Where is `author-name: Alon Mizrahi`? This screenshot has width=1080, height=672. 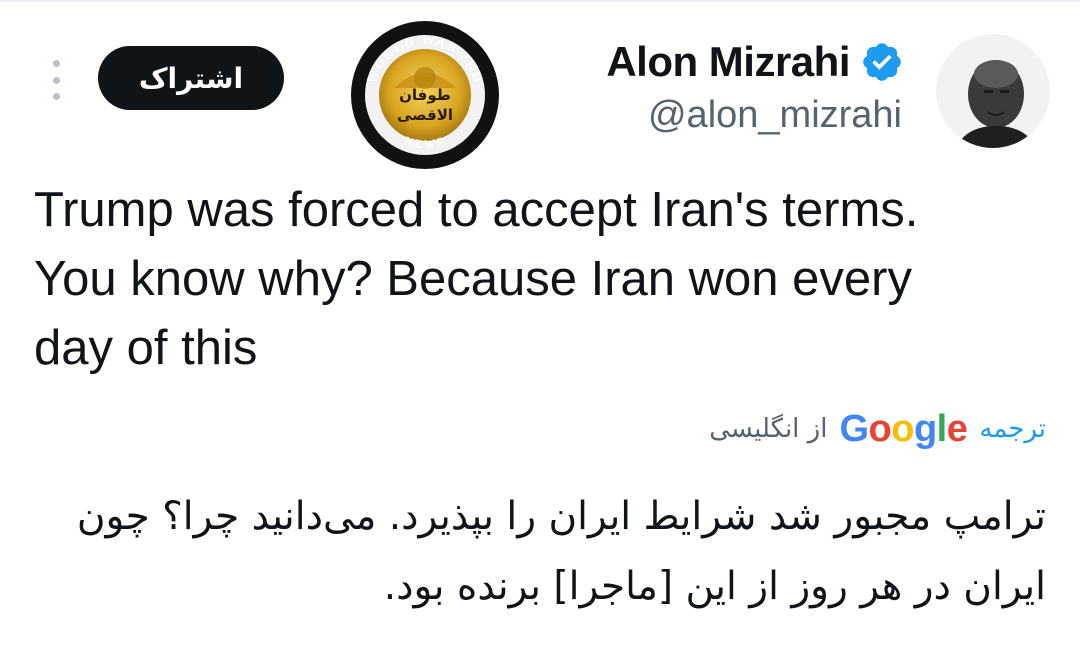
author-name: Alon Mizrahi is located at coordinates (728, 62).